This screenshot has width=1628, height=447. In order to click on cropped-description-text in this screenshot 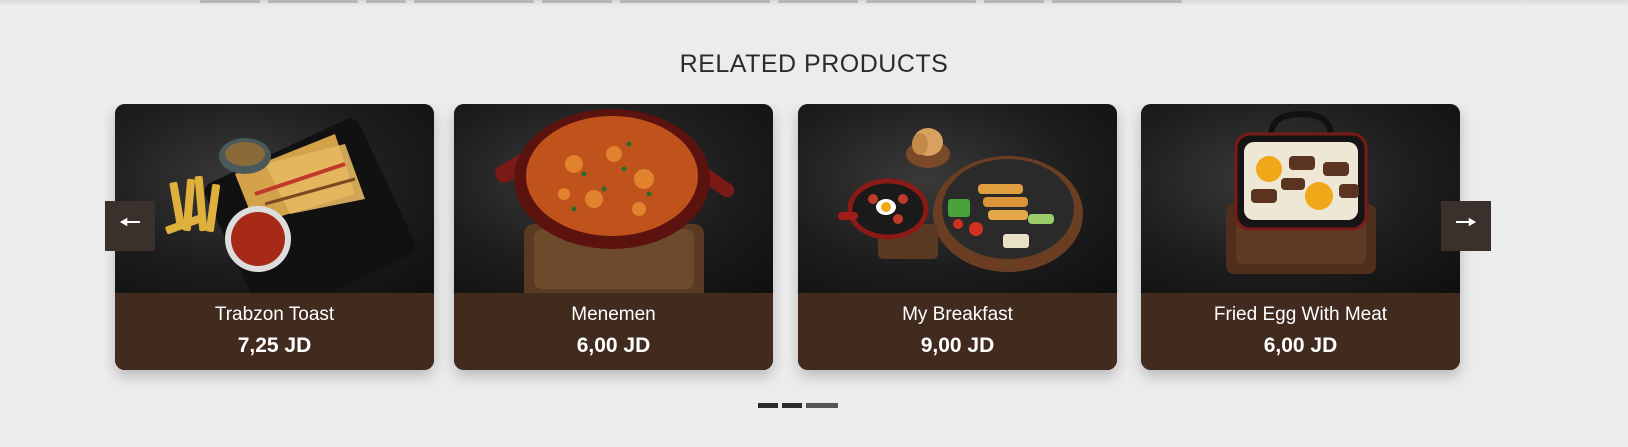, I will do `click(800, 1)`.